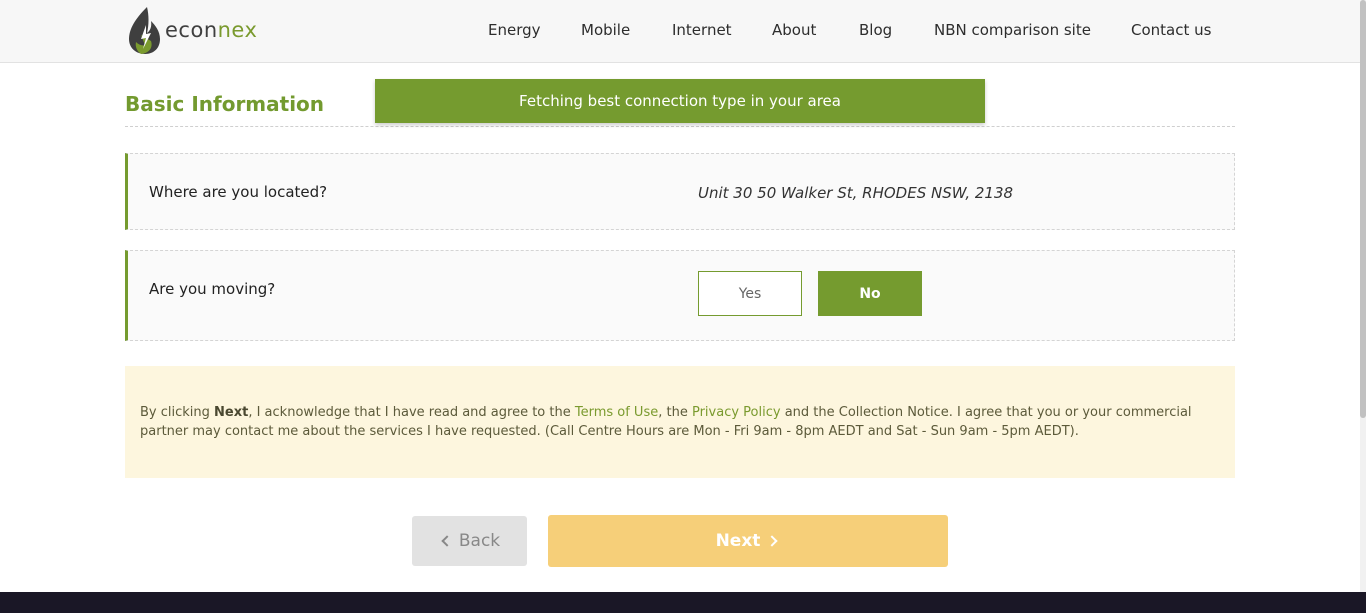 This screenshot has height=613, width=1366. I want to click on nav-blog: Blog, so click(875, 30).